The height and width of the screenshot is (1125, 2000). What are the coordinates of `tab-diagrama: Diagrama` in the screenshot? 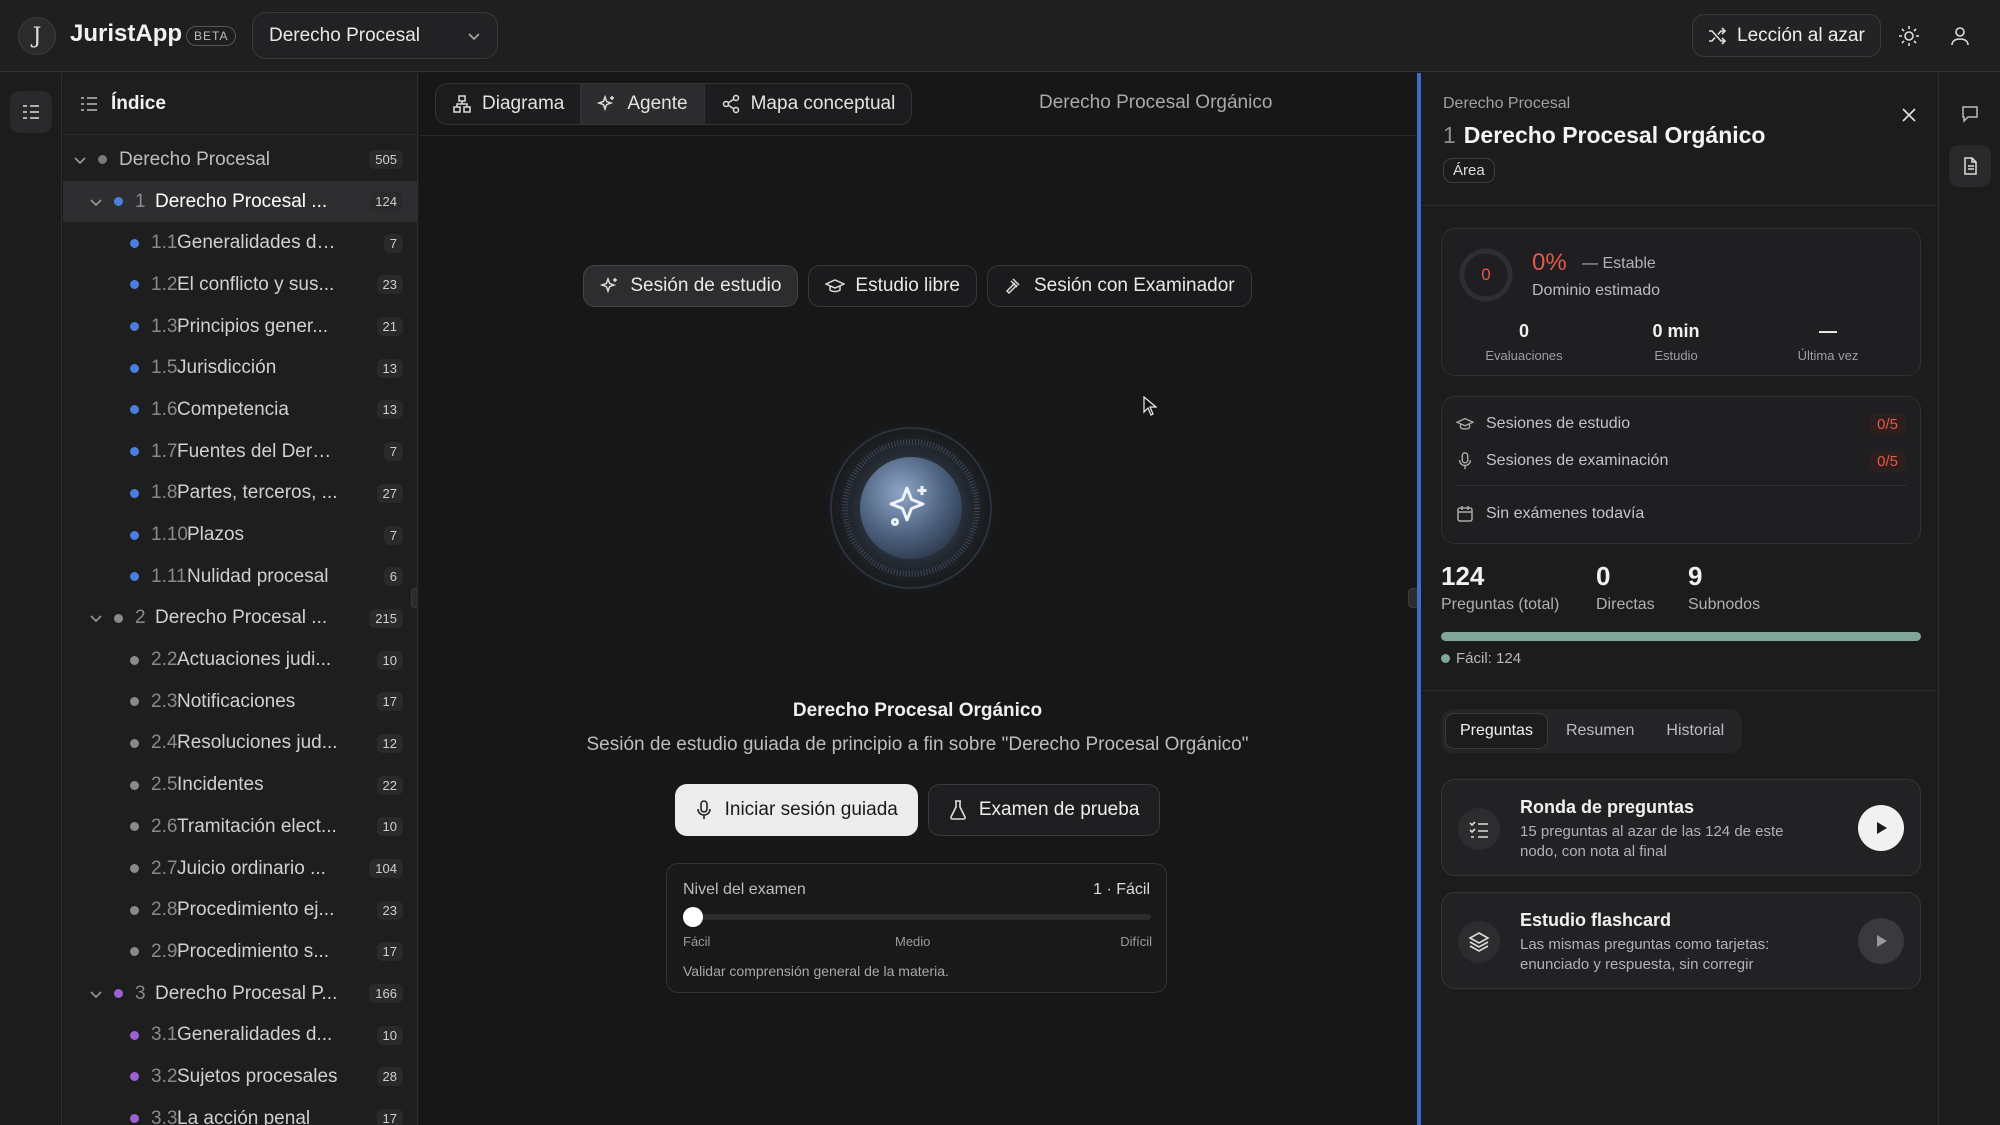 It's located at (509, 104).